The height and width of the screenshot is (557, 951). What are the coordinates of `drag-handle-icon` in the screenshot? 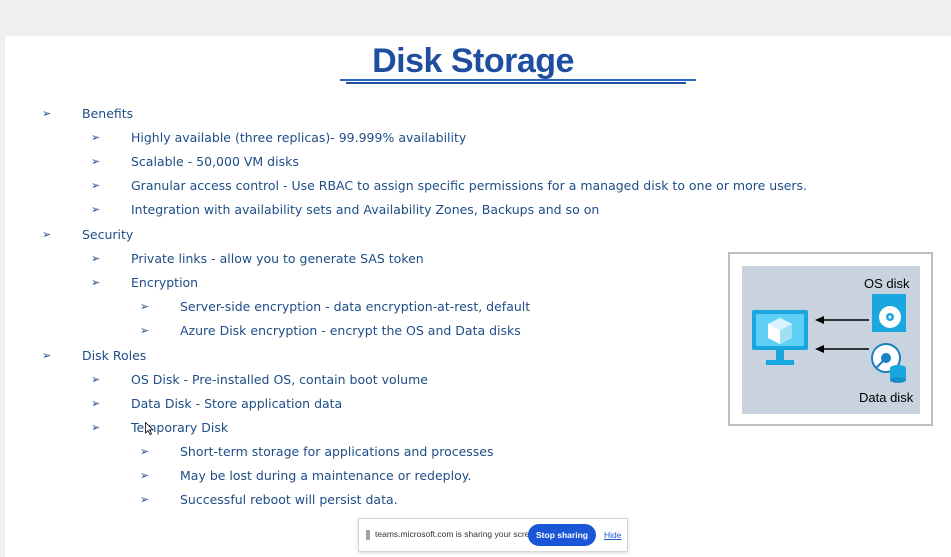 It's located at (368, 535).